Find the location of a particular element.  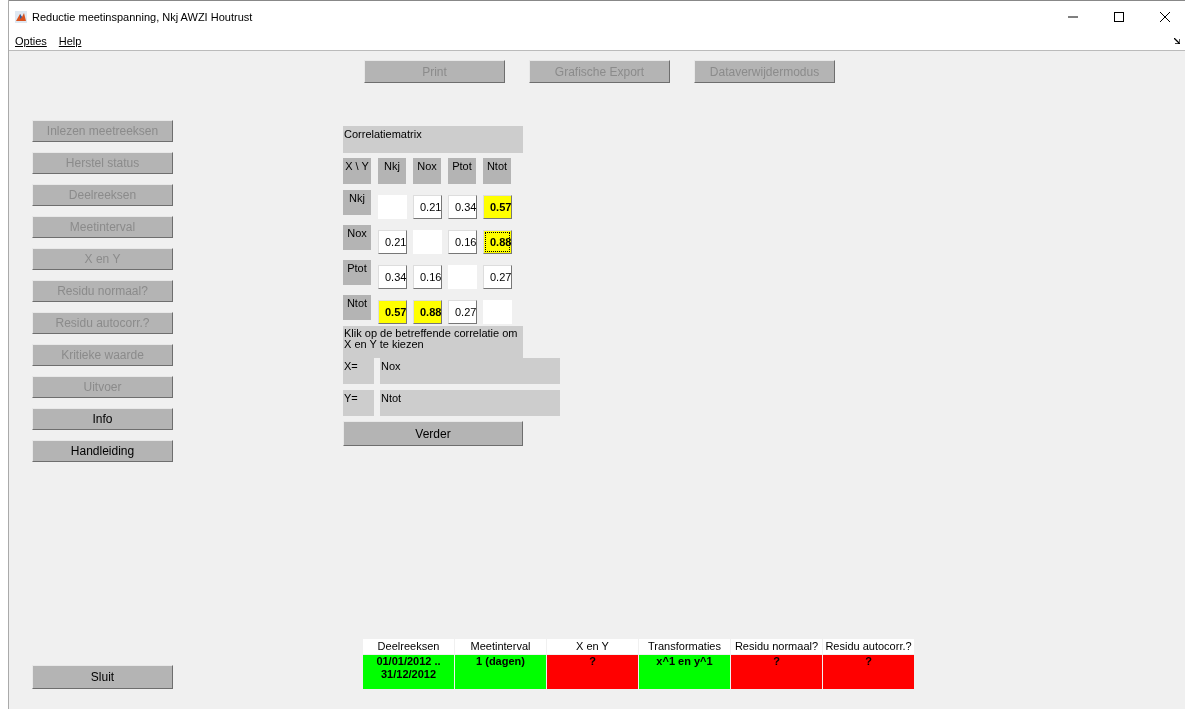

table-header: Transformaties is located at coordinates (684, 646).